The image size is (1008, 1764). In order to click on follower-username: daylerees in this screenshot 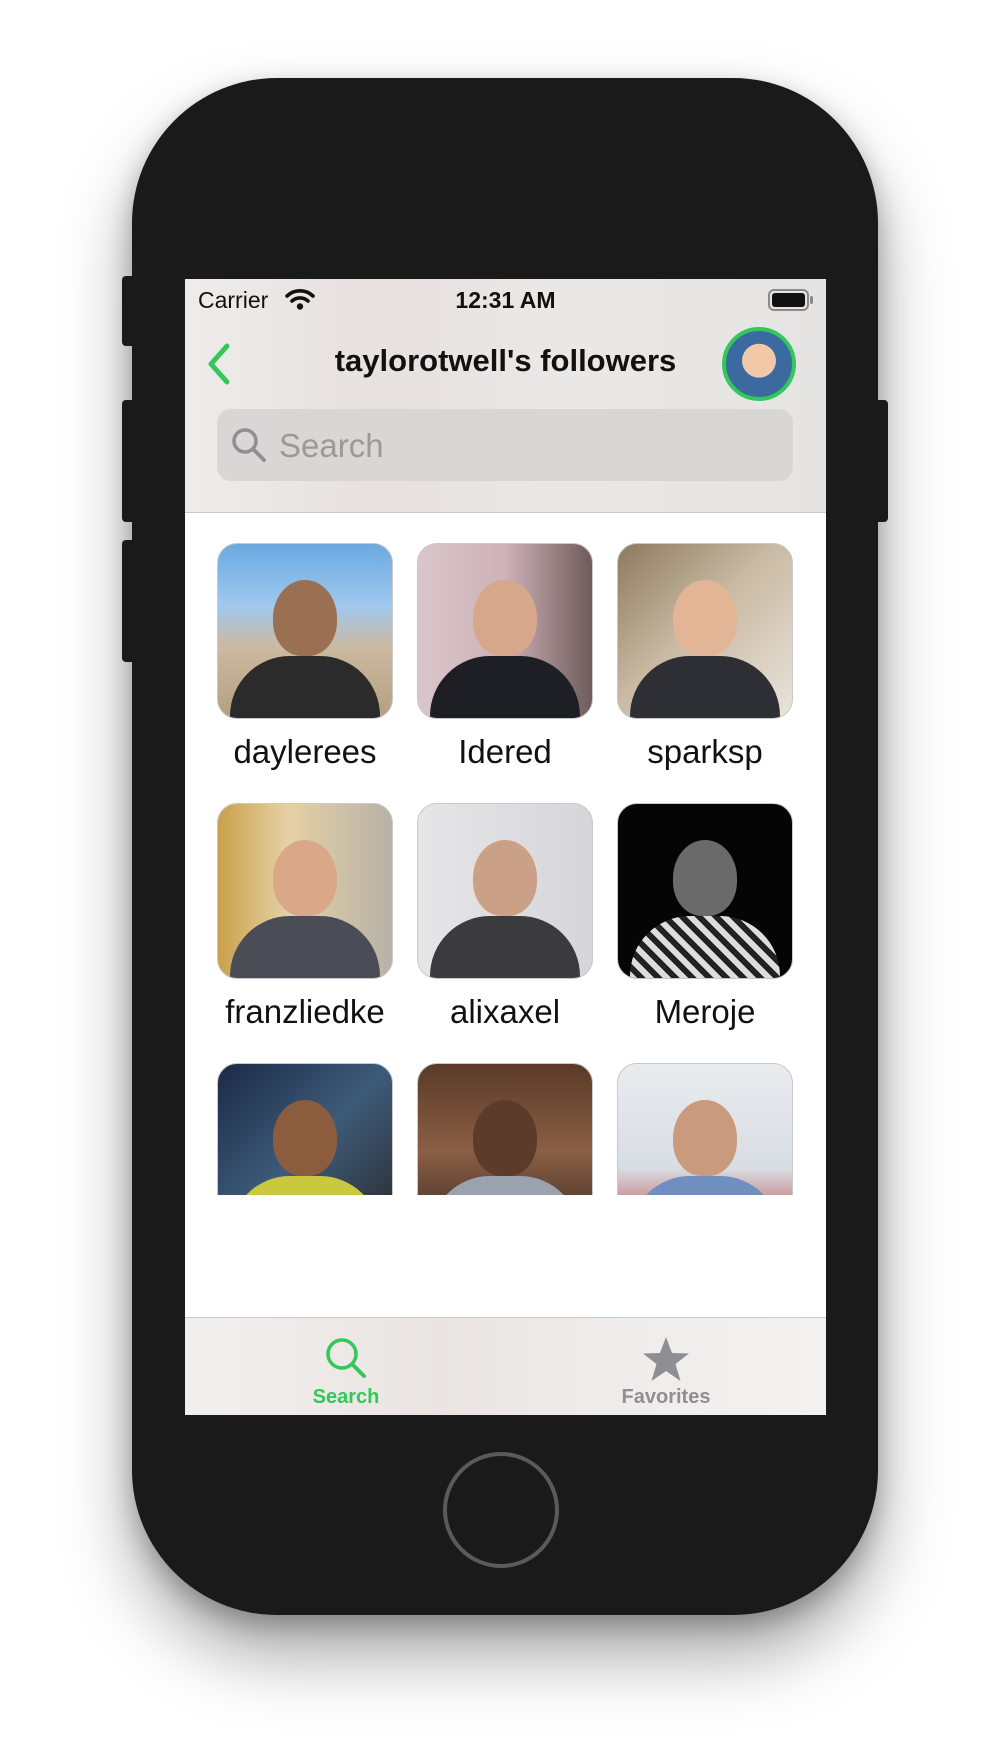, I will do `click(305, 751)`.